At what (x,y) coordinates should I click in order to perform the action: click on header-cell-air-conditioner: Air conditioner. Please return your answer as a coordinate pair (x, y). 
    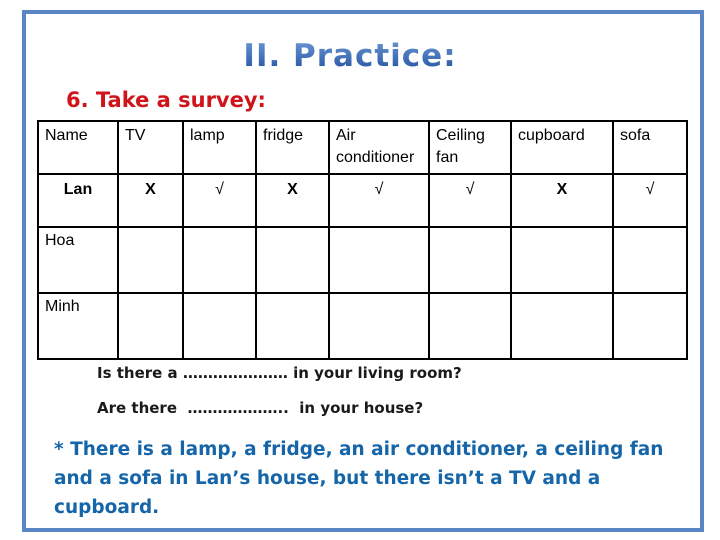
    Looking at the image, I should click on (379, 147).